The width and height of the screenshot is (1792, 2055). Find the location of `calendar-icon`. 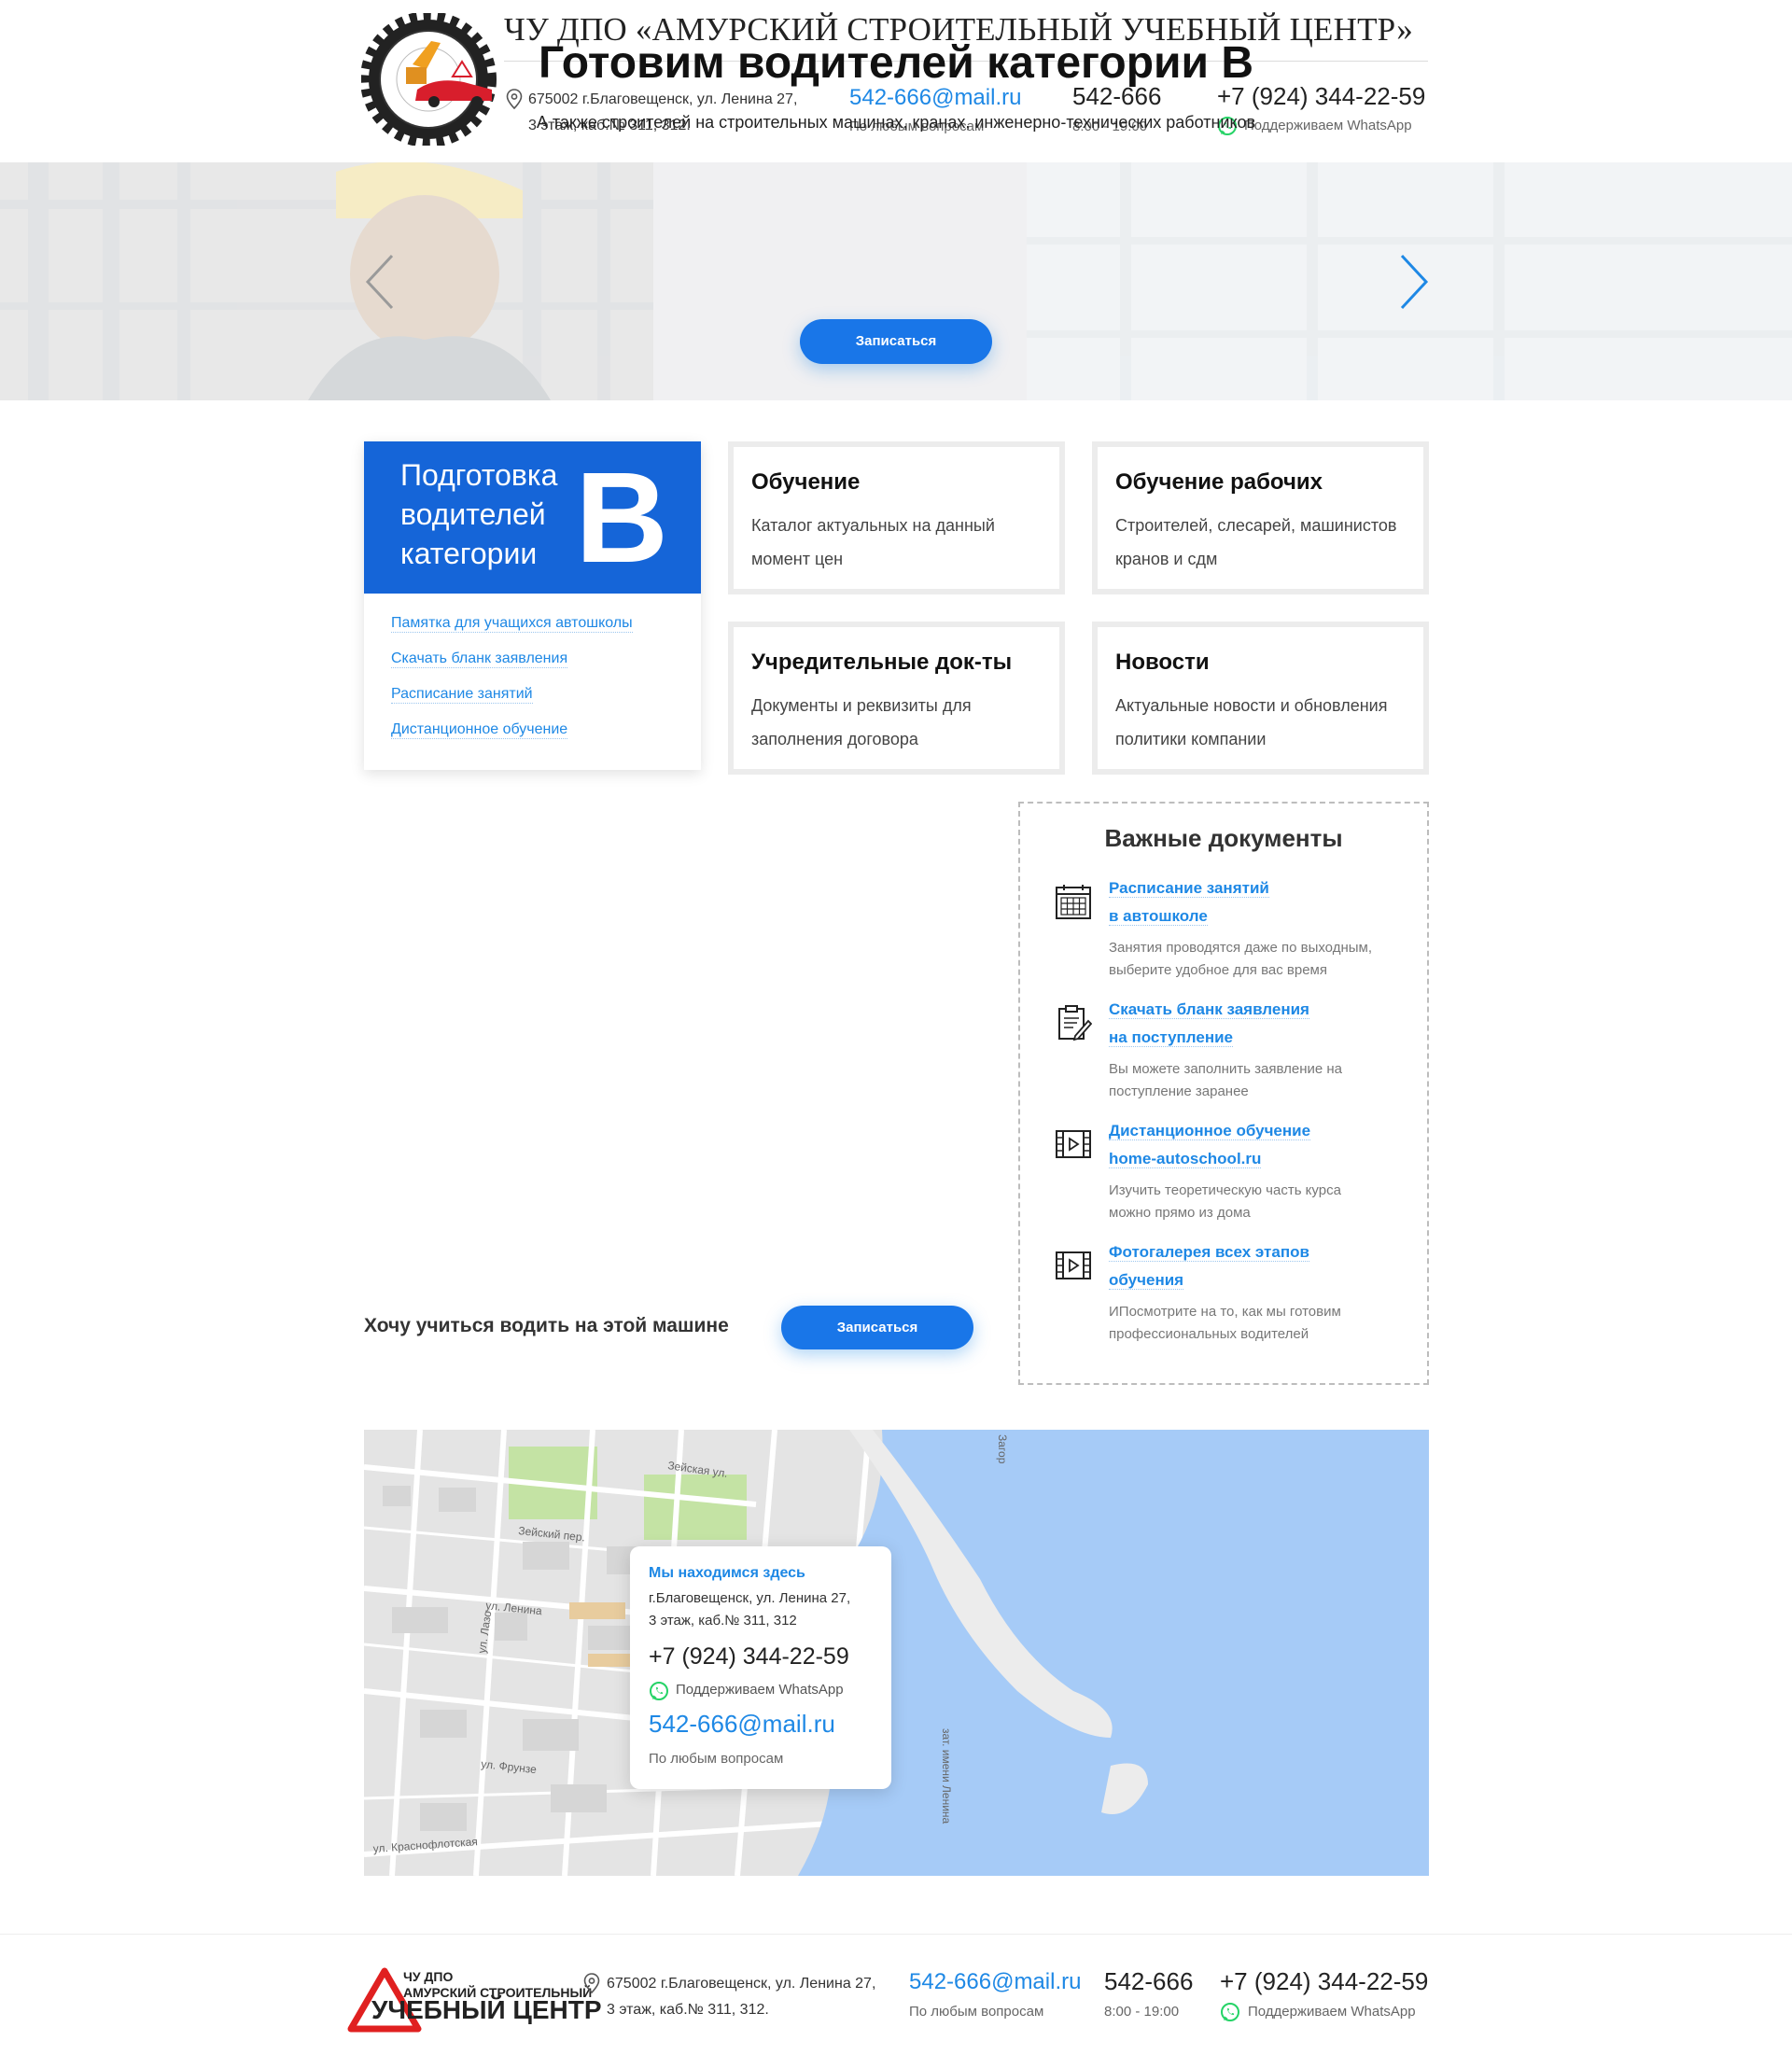

calendar-icon is located at coordinates (1073, 902).